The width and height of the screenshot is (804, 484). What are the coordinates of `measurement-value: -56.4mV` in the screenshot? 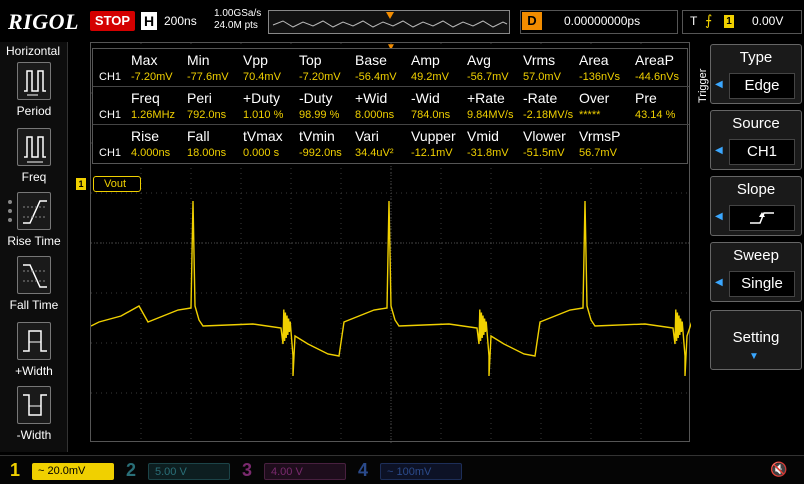 It's located at (376, 77).